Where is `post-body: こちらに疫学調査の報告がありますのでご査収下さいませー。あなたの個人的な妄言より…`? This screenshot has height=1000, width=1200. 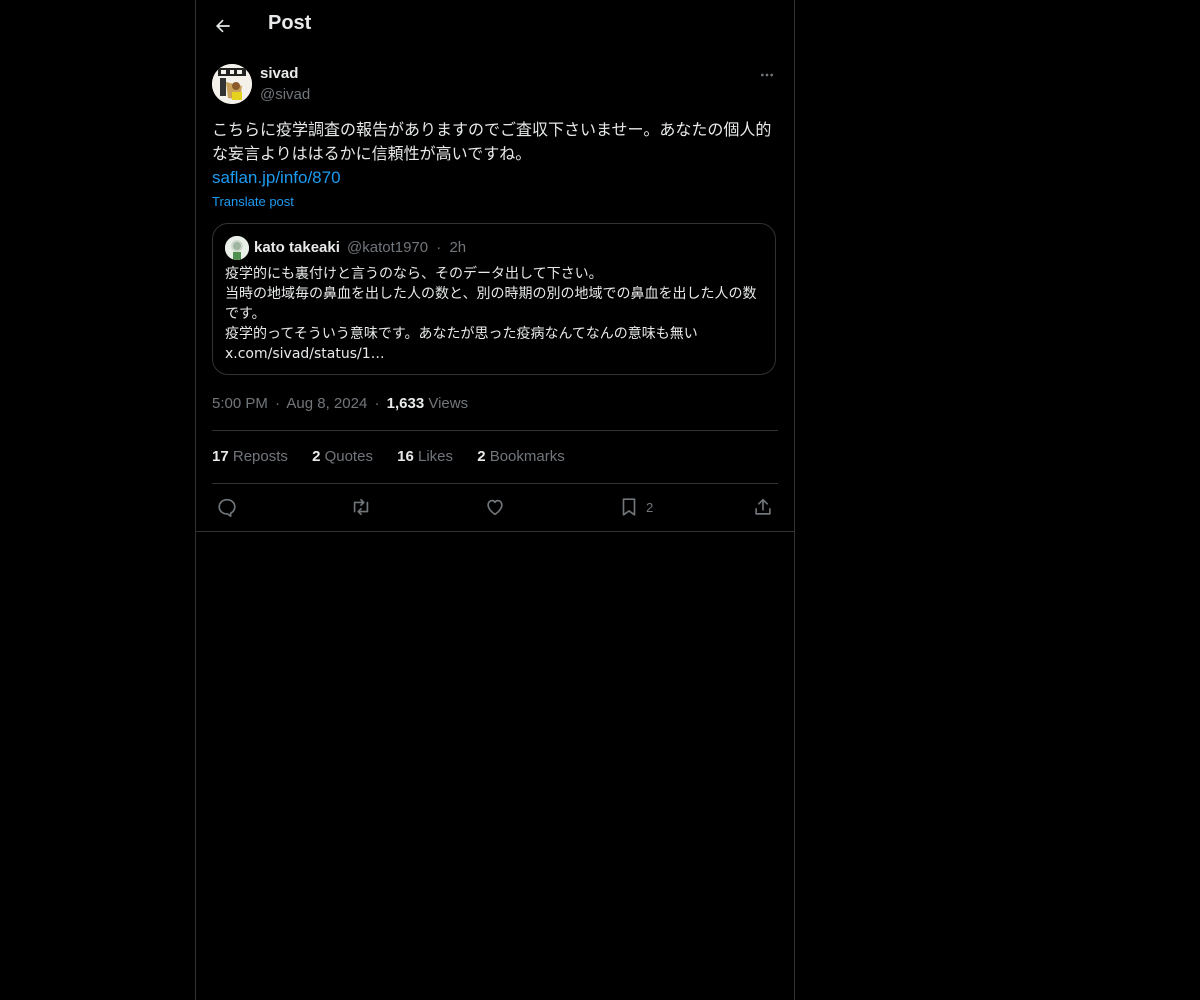
post-body: こちらに疫学調査の報告がありますのでご査収下さいませー。あなたの個人的な妄言より… is located at coordinates (495, 154).